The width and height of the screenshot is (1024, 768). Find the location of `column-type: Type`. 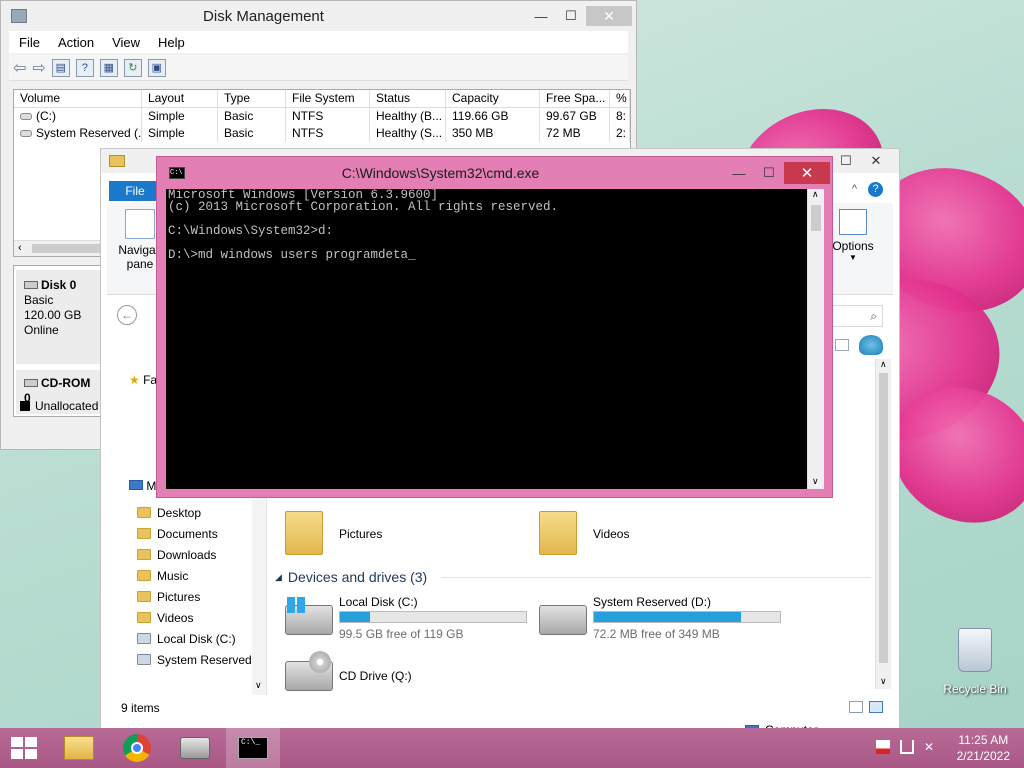

column-type: Type is located at coordinates (252, 98).